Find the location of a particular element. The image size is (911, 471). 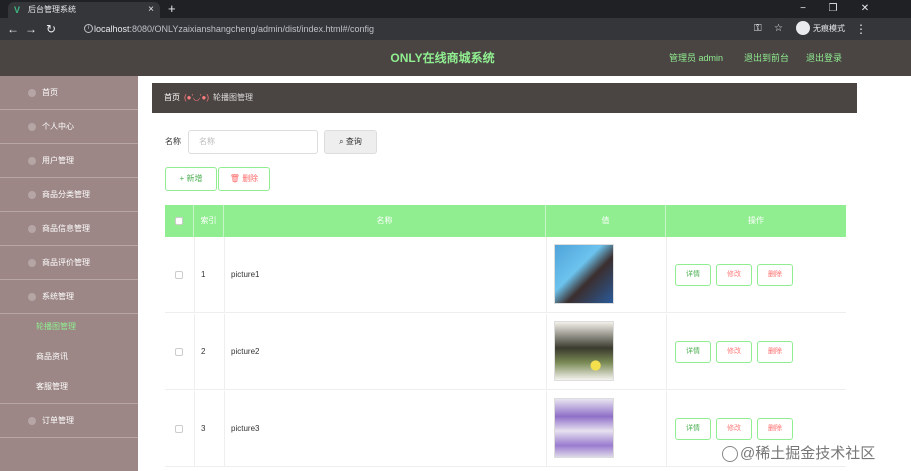

backend-link: 退出到前台 is located at coordinates (766, 58).